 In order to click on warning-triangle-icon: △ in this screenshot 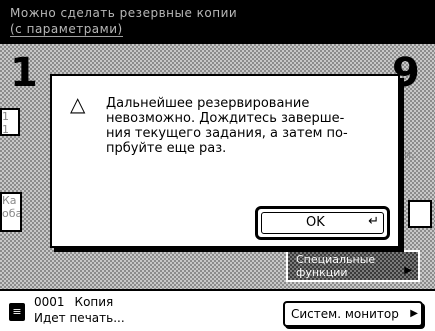, I will do `click(78, 104)`.